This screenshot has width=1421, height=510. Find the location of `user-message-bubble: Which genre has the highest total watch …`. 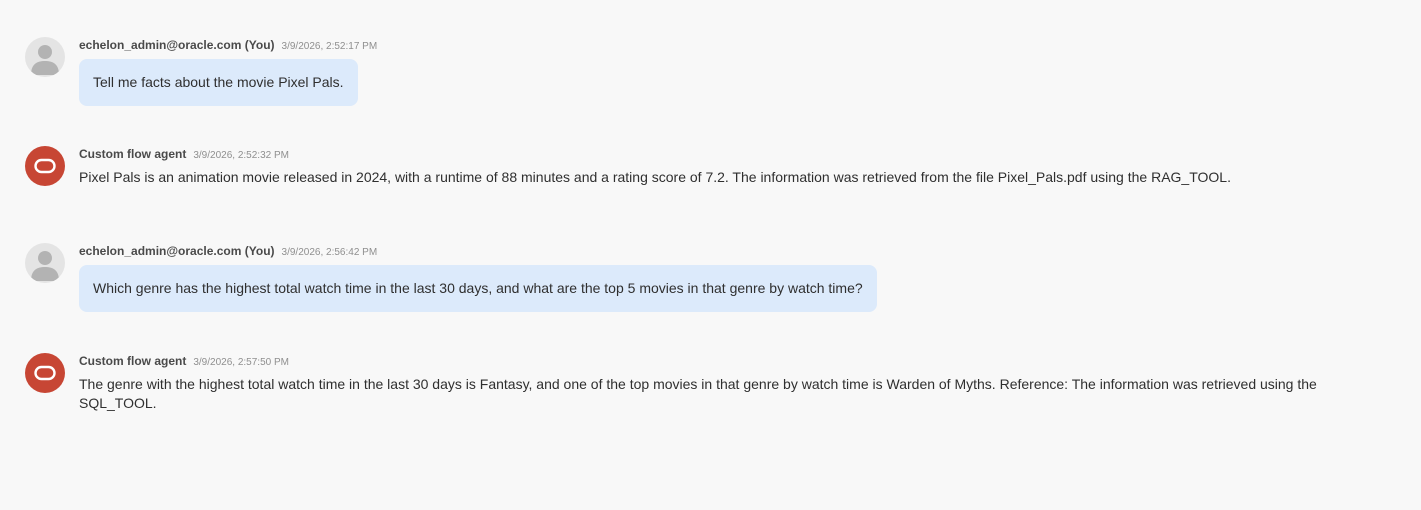

user-message-bubble: Which genre has the highest total watch … is located at coordinates (478, 288).